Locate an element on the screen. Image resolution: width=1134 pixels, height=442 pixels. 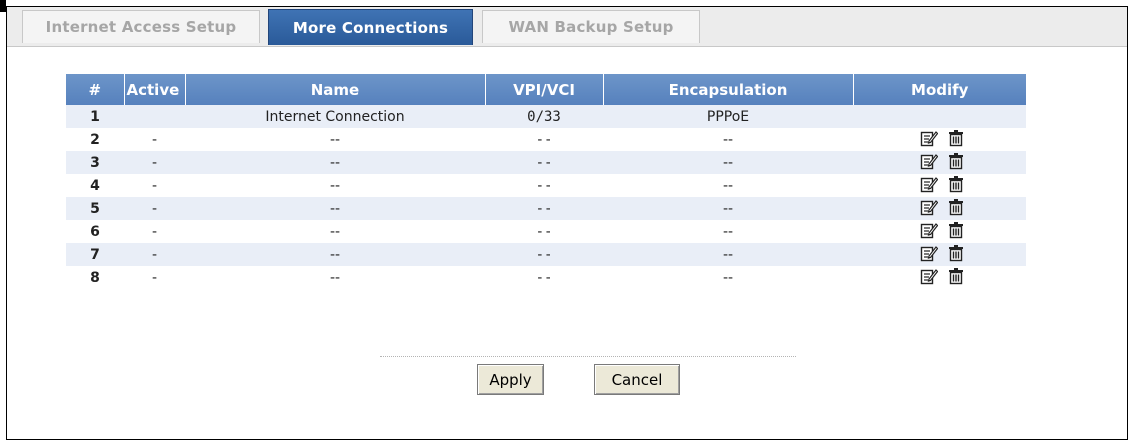
tab-internet-access-setup: Internet Access Setup is located at coordinates (141, 26).